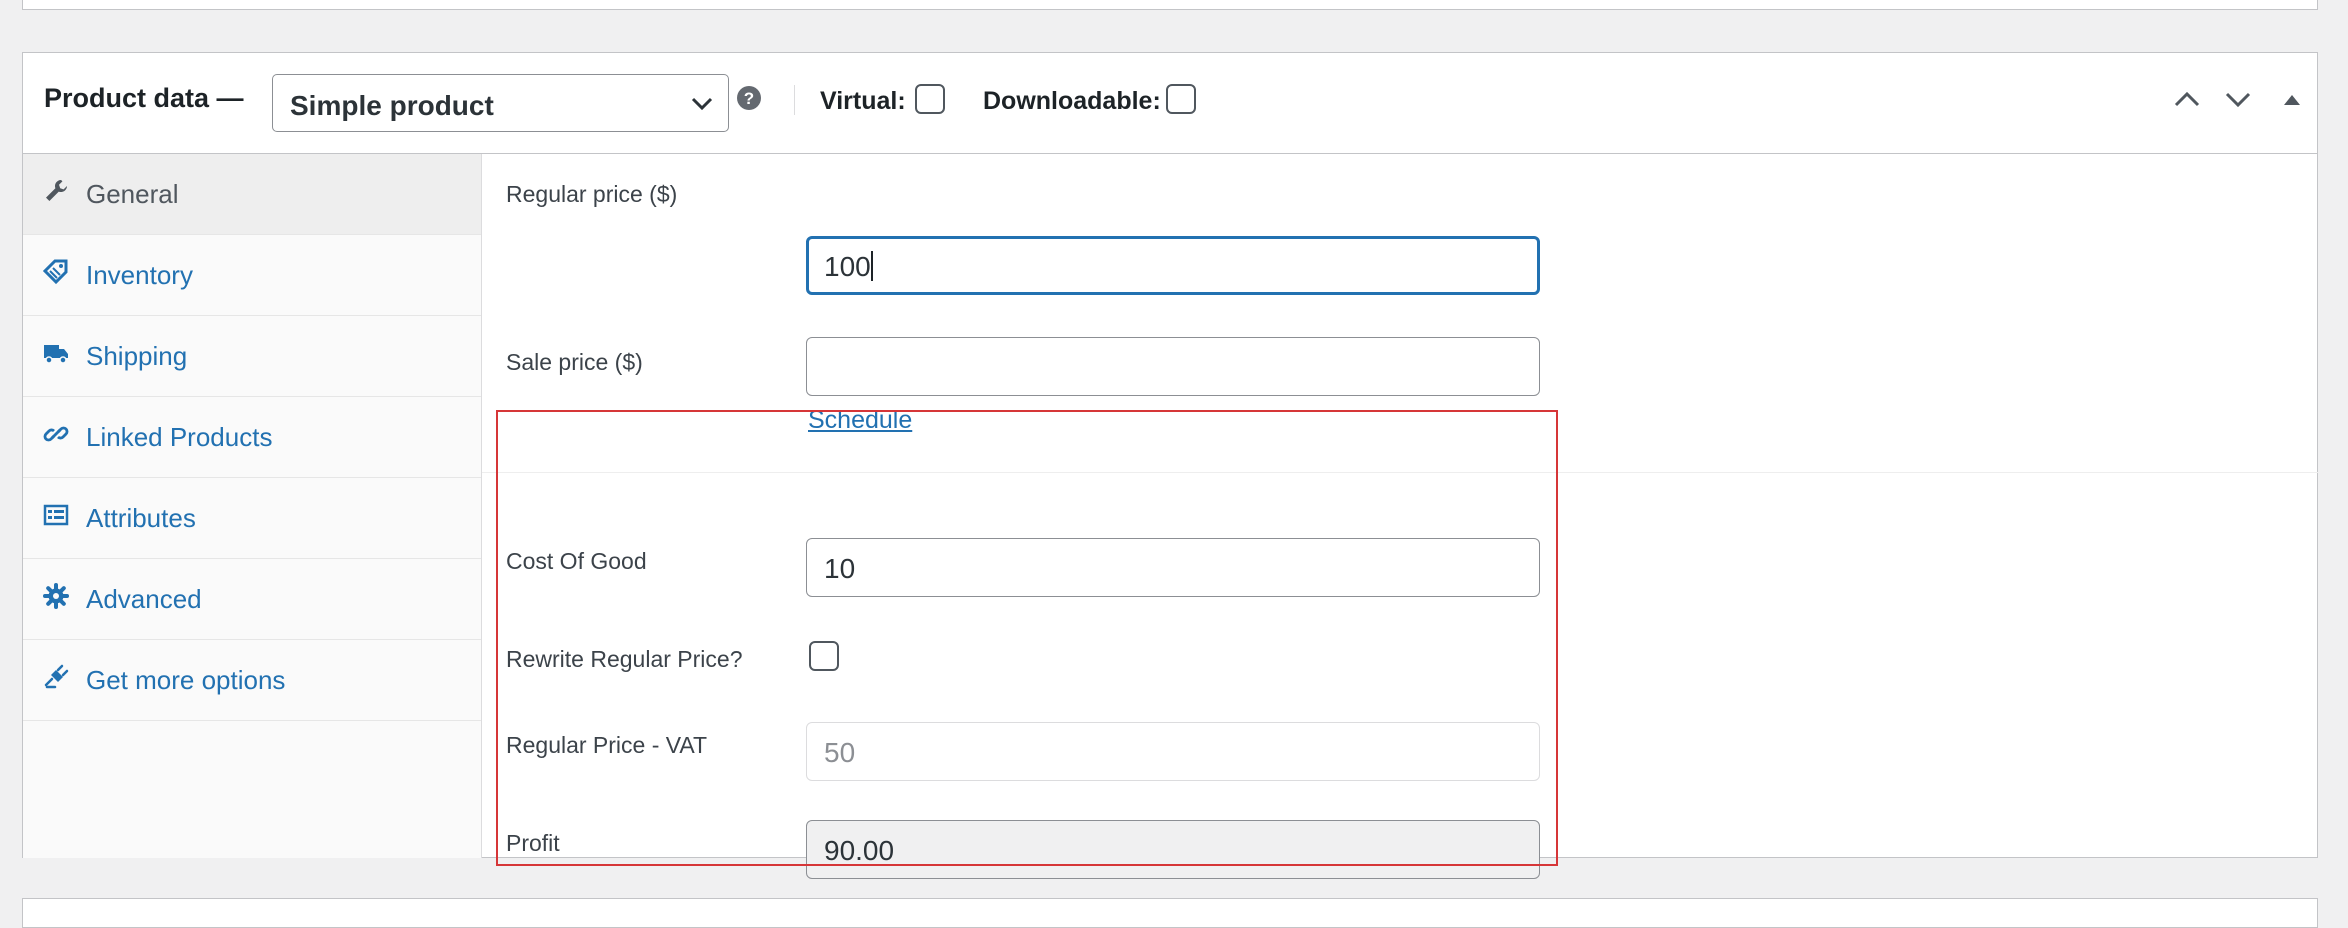 The image size is (2348, 928). I want to click on sale-price-label: Sale price ($), so click(574, 362).